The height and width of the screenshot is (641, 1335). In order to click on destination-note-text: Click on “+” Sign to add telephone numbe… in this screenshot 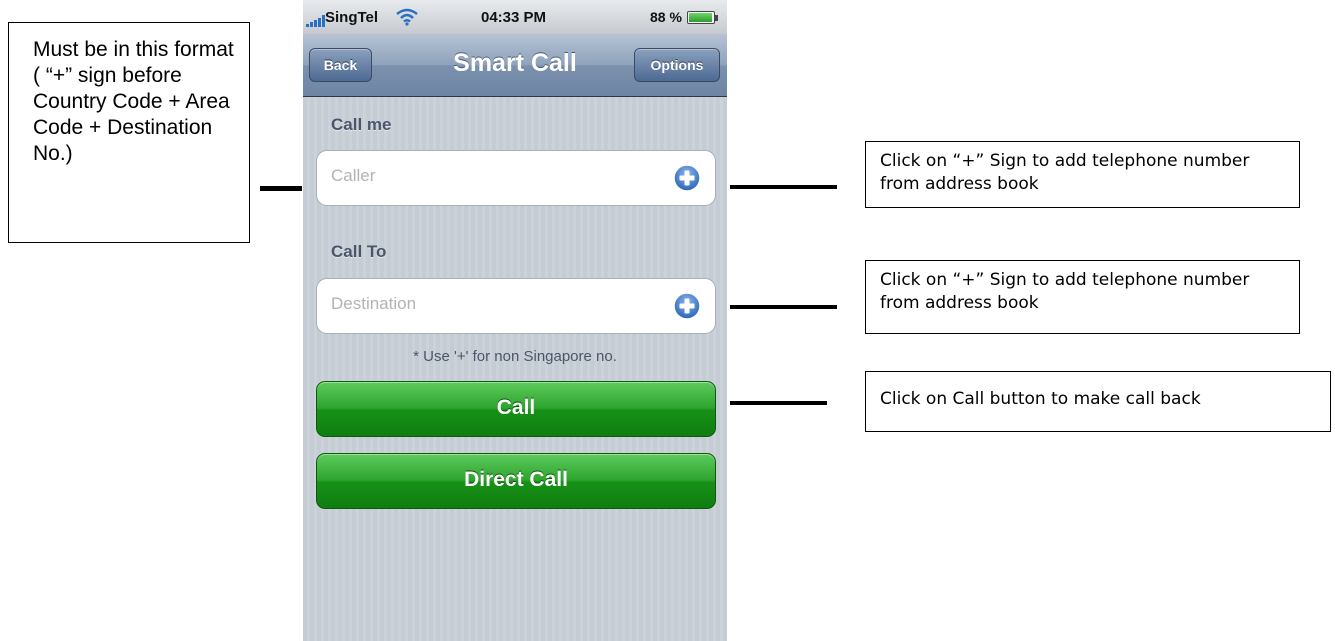, I will do `click(1065, 291)`.